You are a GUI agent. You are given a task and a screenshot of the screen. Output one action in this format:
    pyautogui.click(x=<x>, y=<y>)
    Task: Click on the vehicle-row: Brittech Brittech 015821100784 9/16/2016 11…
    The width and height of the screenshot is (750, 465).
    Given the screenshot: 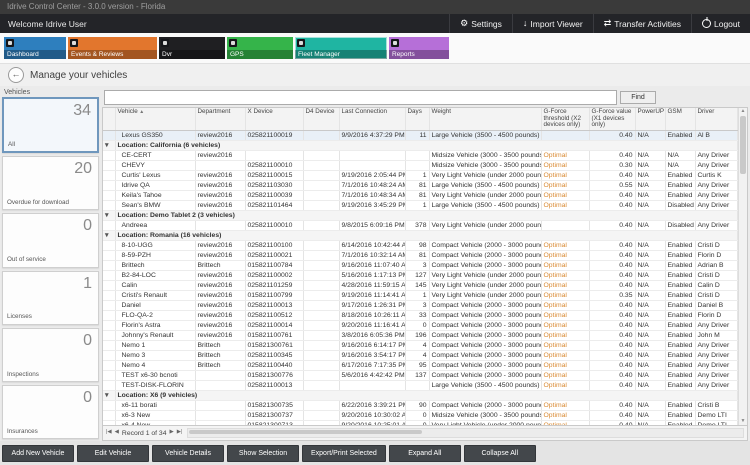 What is the action you would take?
    pyautogui.click(x=420, y=265)
    